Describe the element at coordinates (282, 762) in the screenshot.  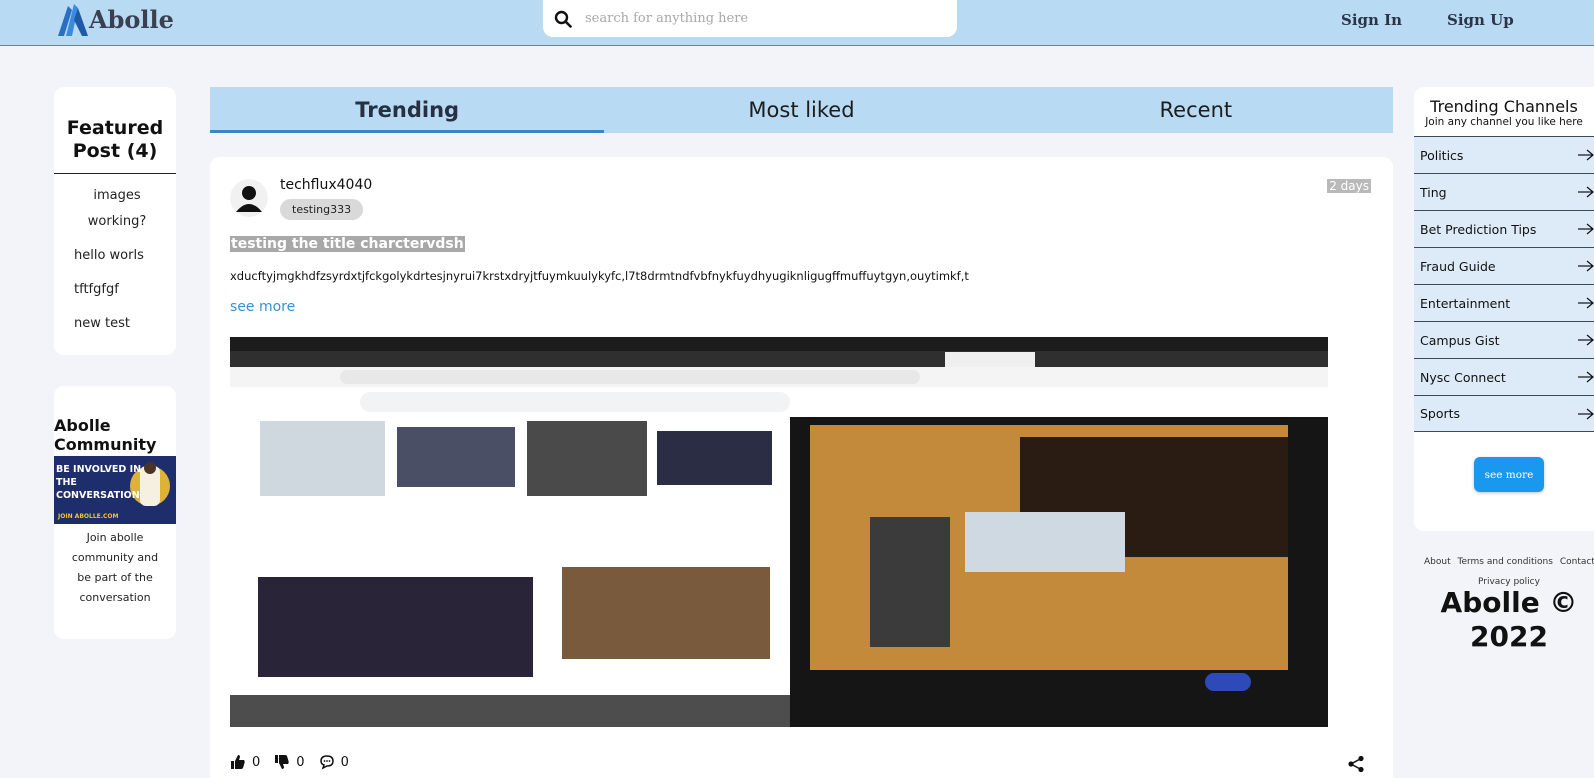
I see `thumbs-down-icon` at that location.